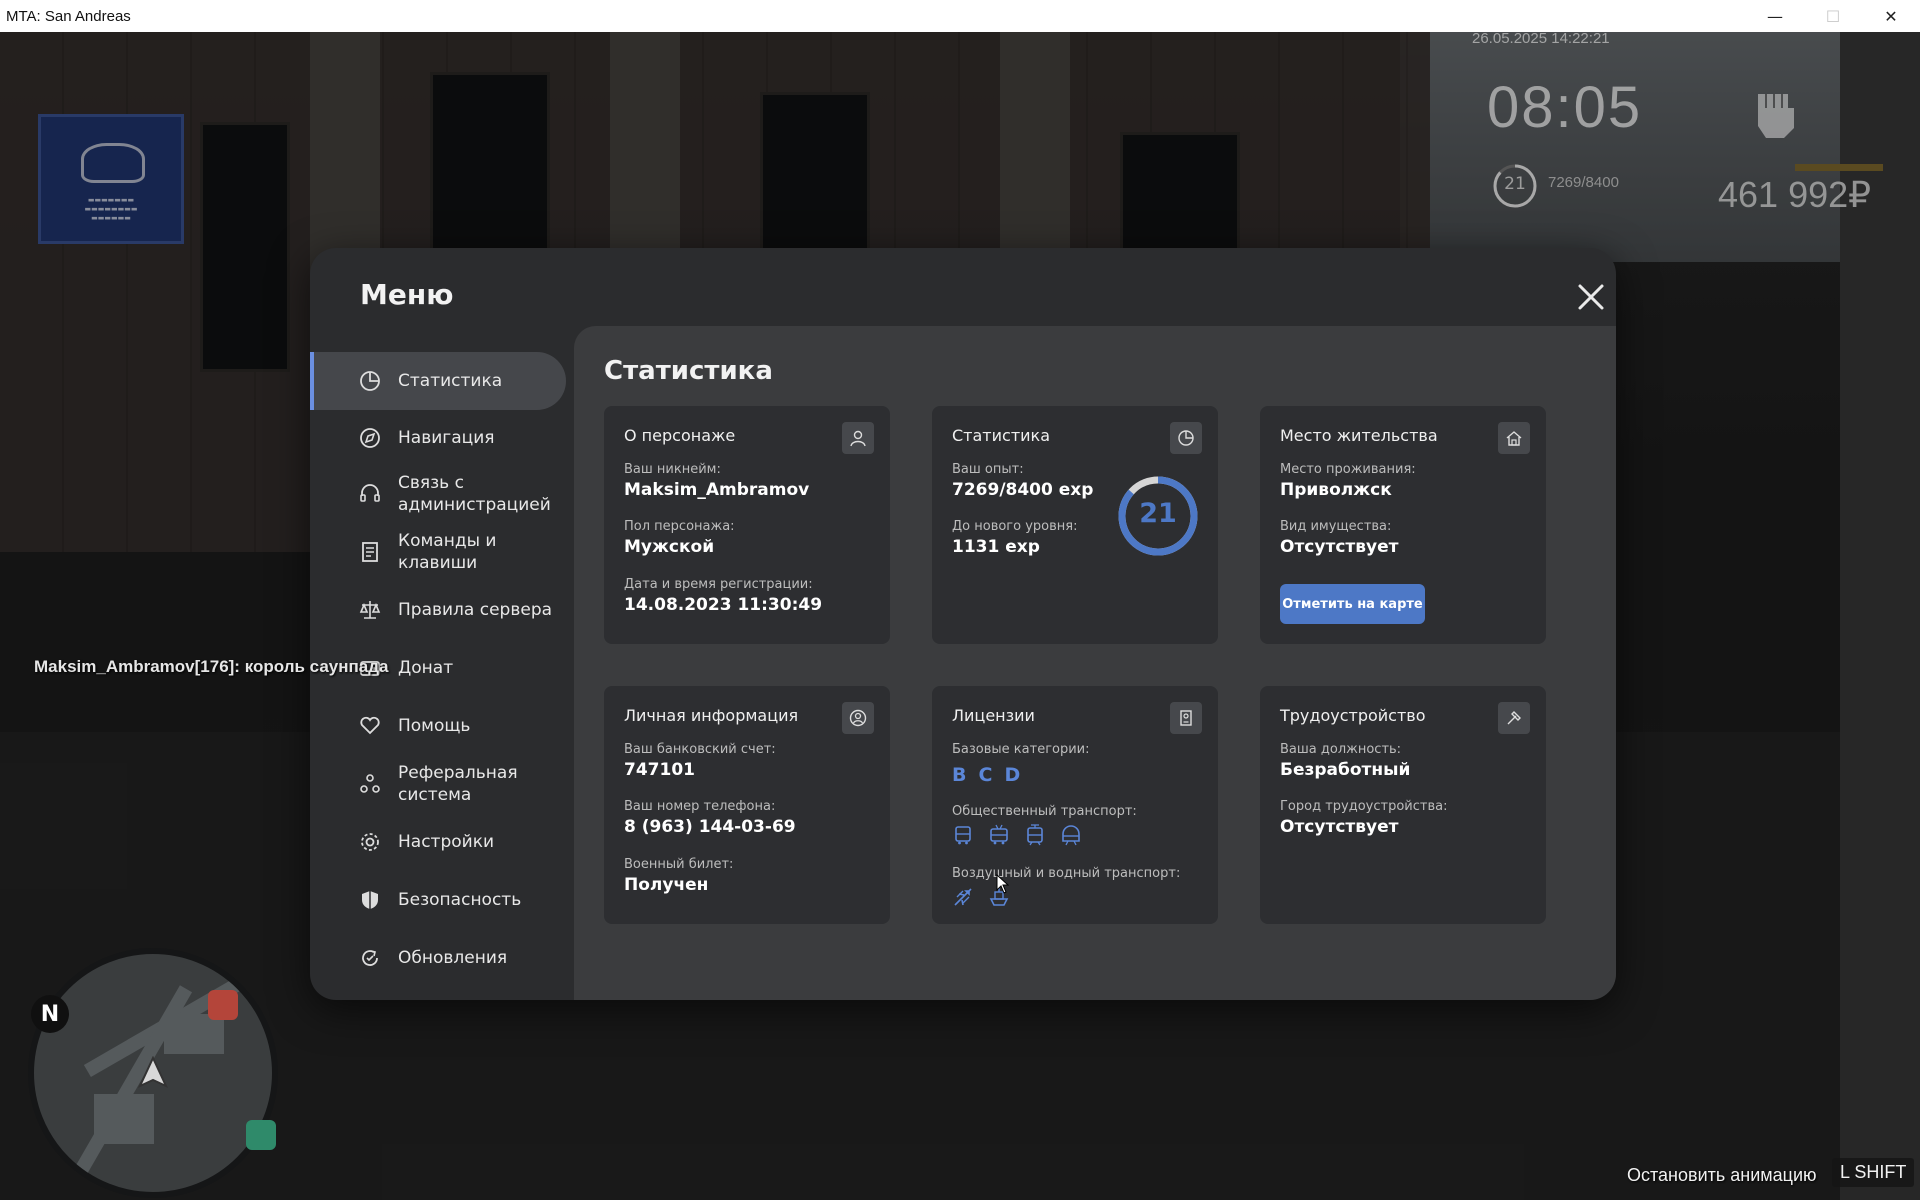 The image size is (1920, 1200). Describe the element at coordinates (963, 835) in the screenshot. I see `bus-icon` at that location.